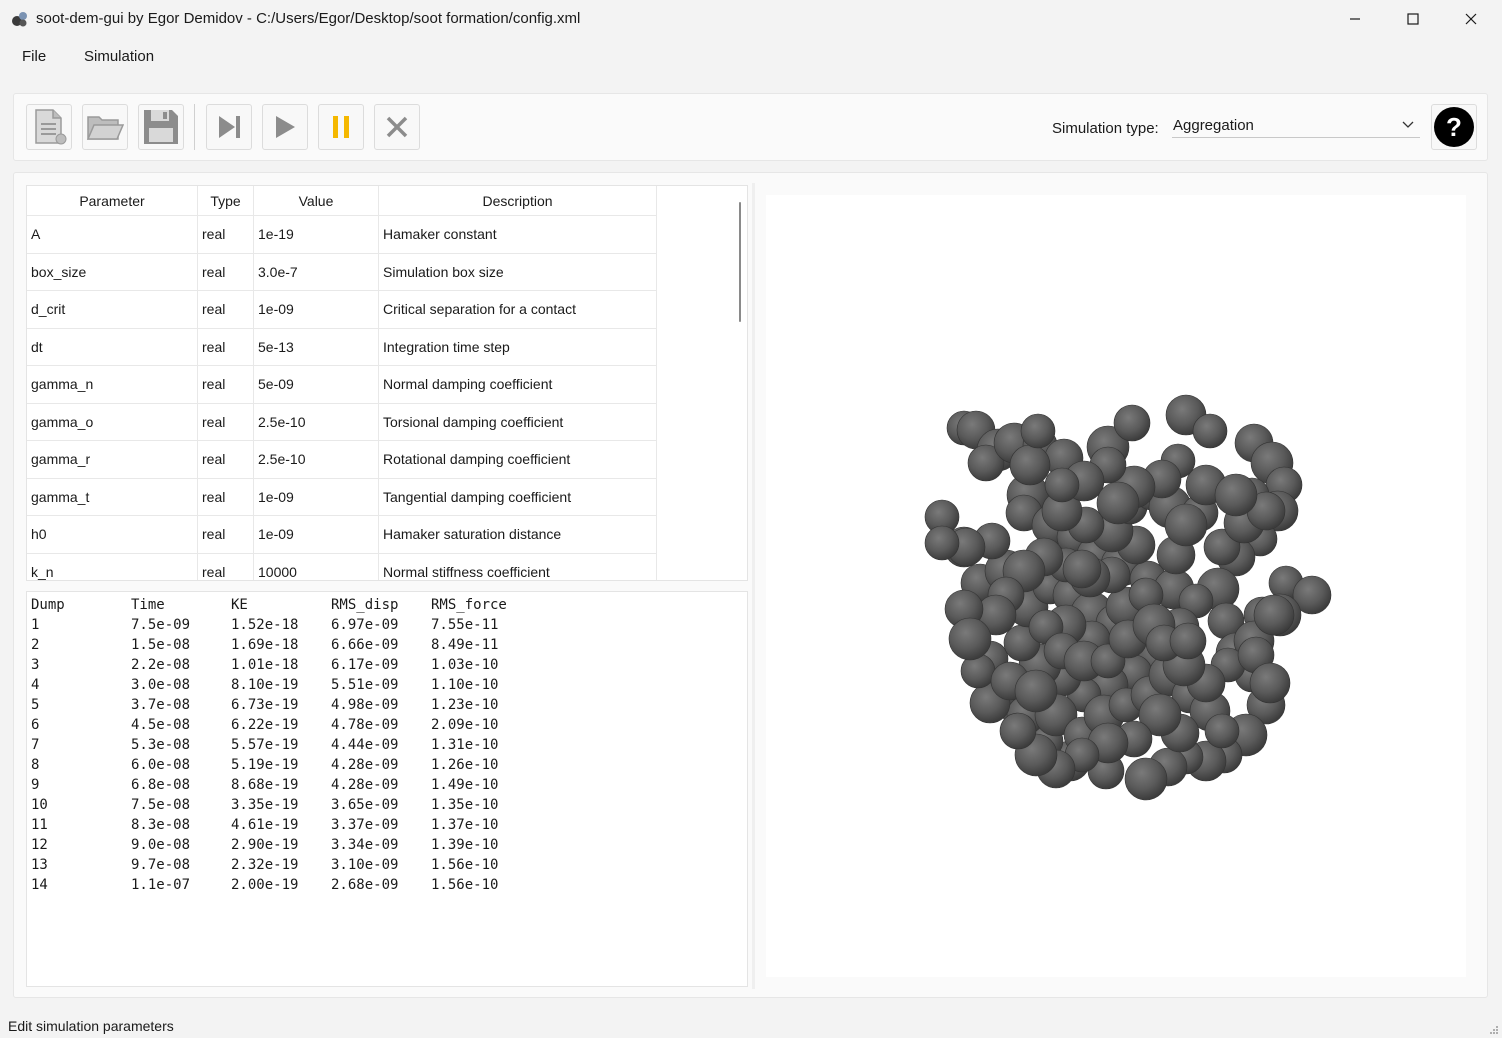  I want to click on save-icon, so click(161, 127).